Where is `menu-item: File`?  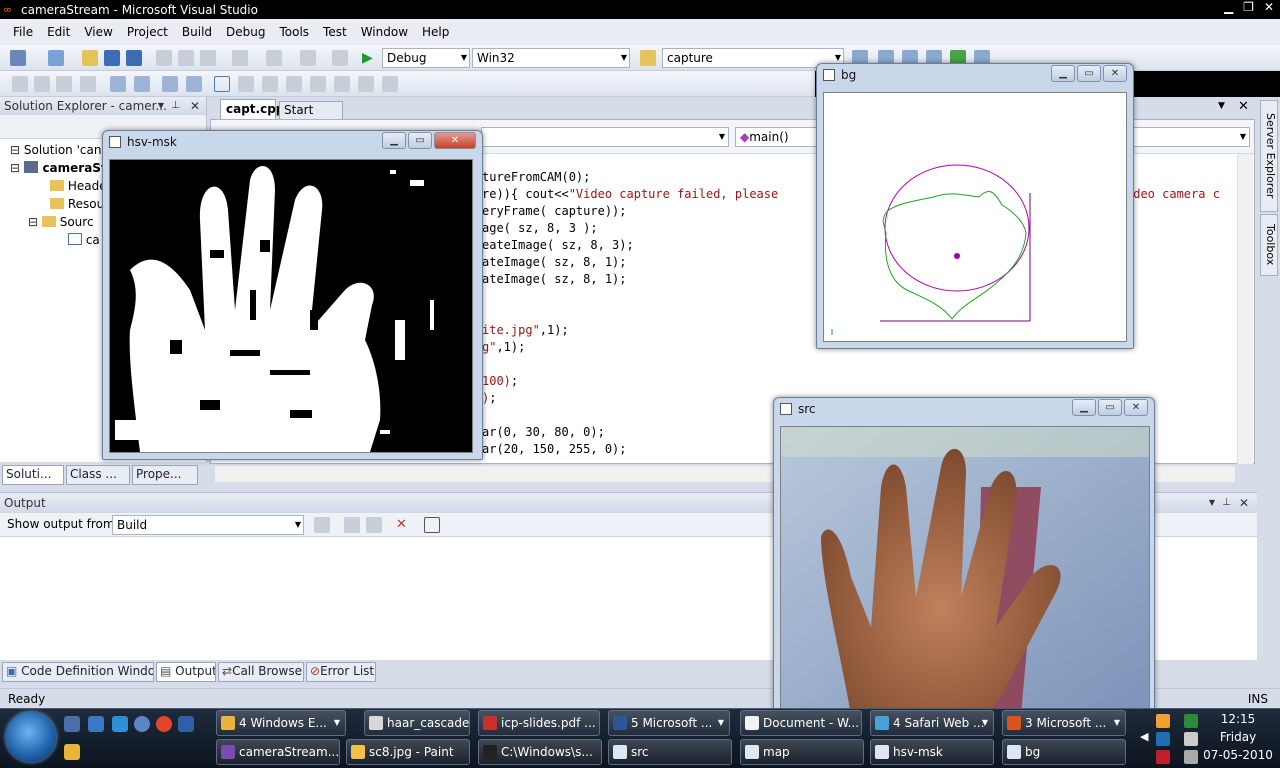 menu-item: File is located at coordinates (23, 32).